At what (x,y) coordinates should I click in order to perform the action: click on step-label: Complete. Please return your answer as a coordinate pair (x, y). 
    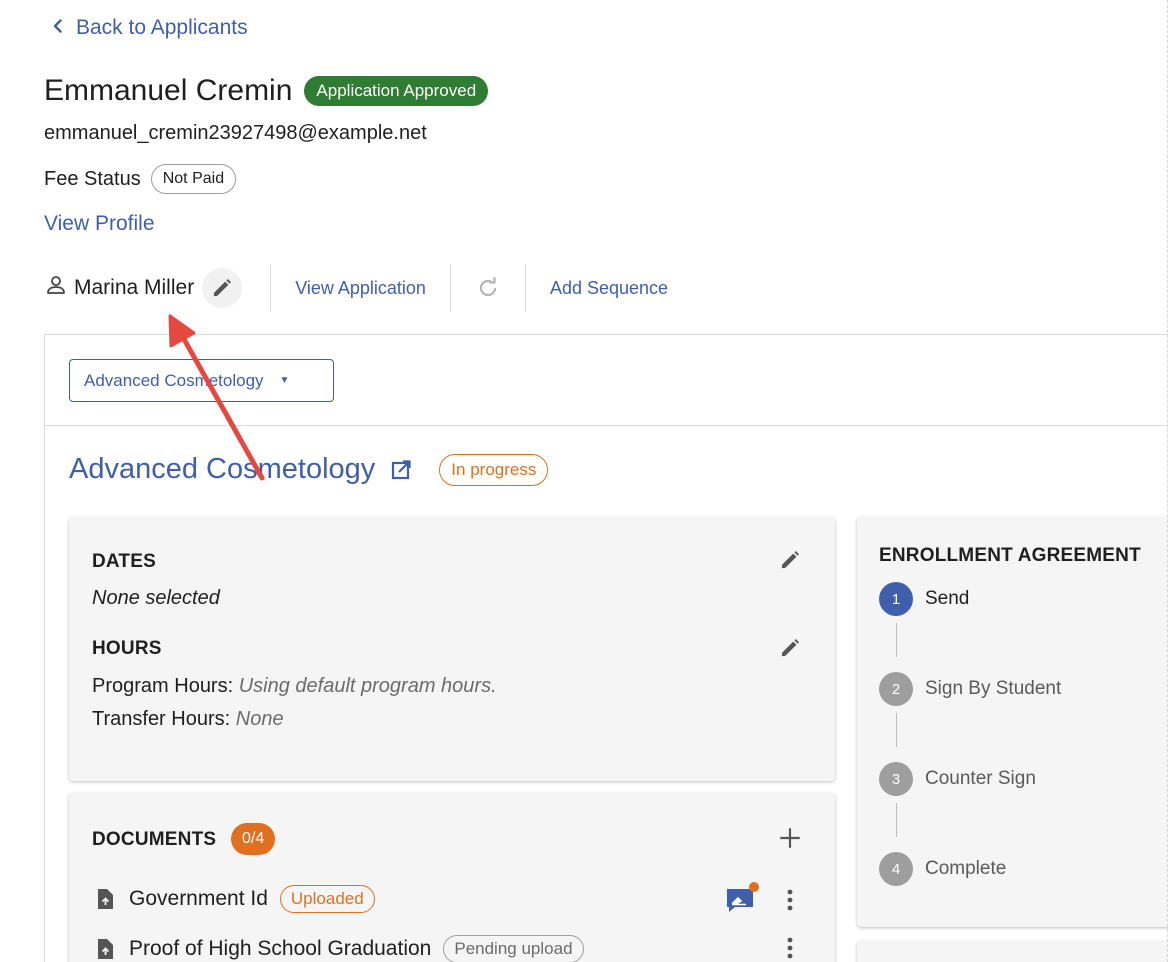
    Looking at the image, I should click on (966, 868).